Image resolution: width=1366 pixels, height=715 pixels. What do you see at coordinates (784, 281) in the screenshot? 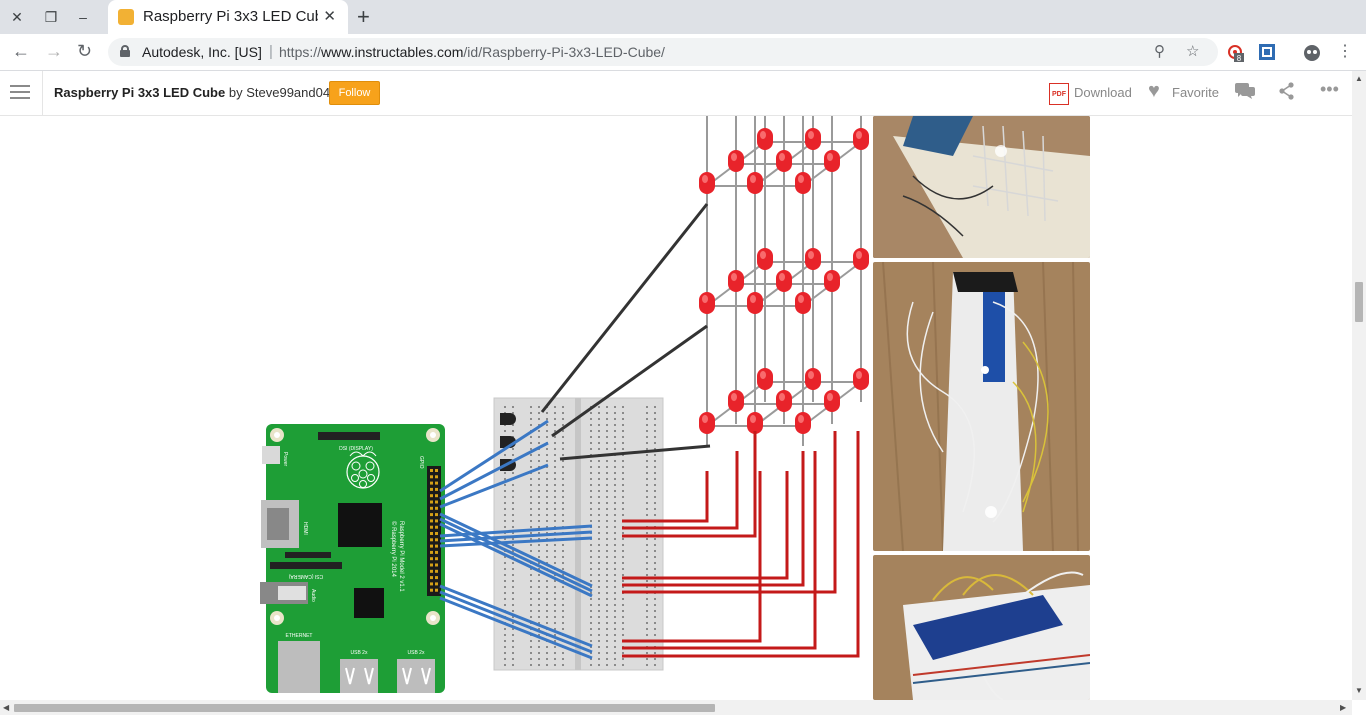
I see `led-cube` at bounding box center [784, 281].